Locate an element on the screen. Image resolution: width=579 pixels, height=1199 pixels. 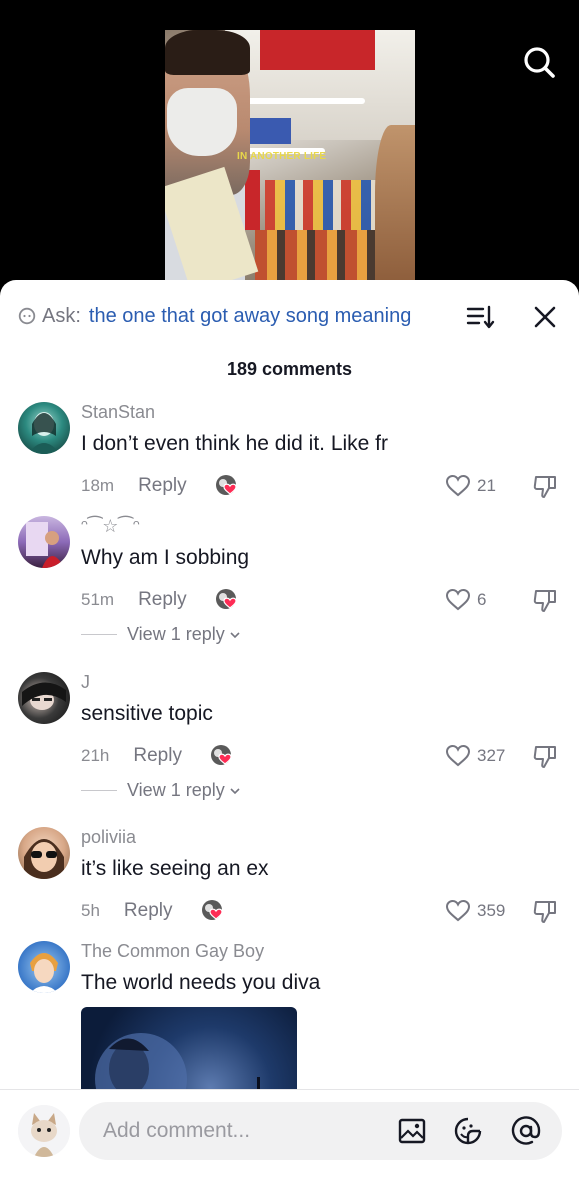
close-icon is located at coordinates (545, 317).